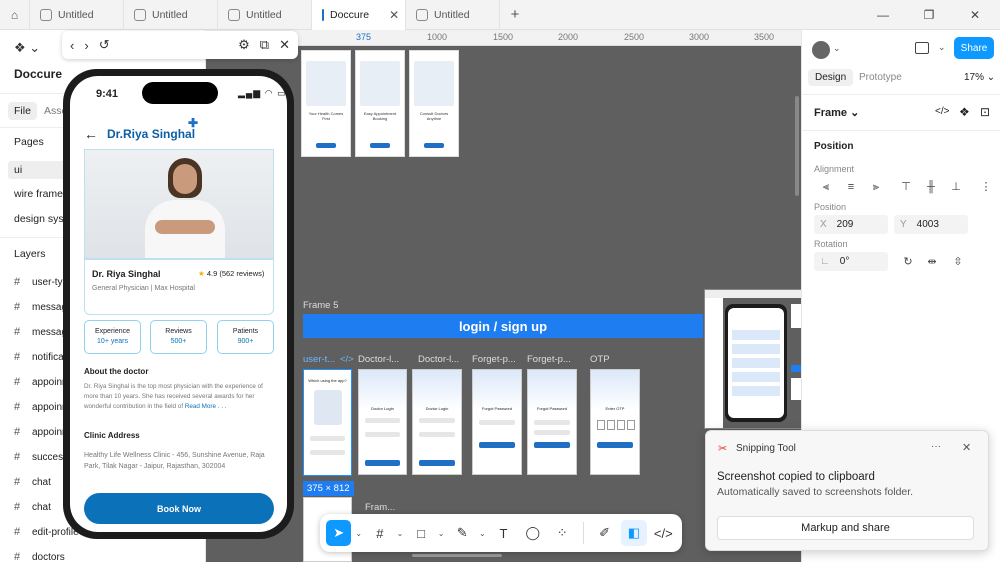  Describe the element at coordinates (836, 112) in the screenshot. I see `frame-selector: Frame ⌄` at that location.